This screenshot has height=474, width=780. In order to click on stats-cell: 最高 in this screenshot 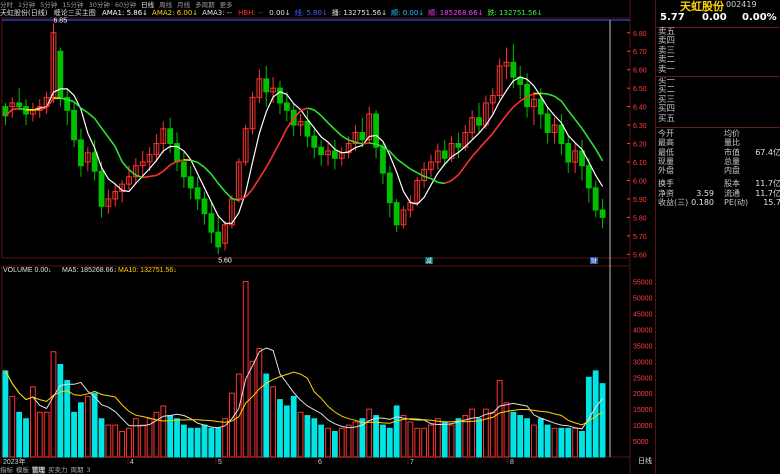, I will do `click(666, 143)`.